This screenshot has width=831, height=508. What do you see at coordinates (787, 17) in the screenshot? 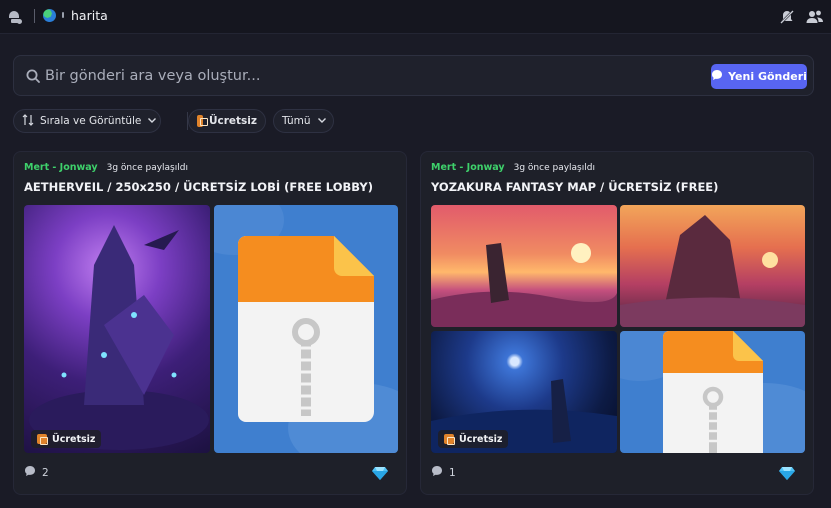
I see `mute-notifications-icon` at bounding box center [787, 17].